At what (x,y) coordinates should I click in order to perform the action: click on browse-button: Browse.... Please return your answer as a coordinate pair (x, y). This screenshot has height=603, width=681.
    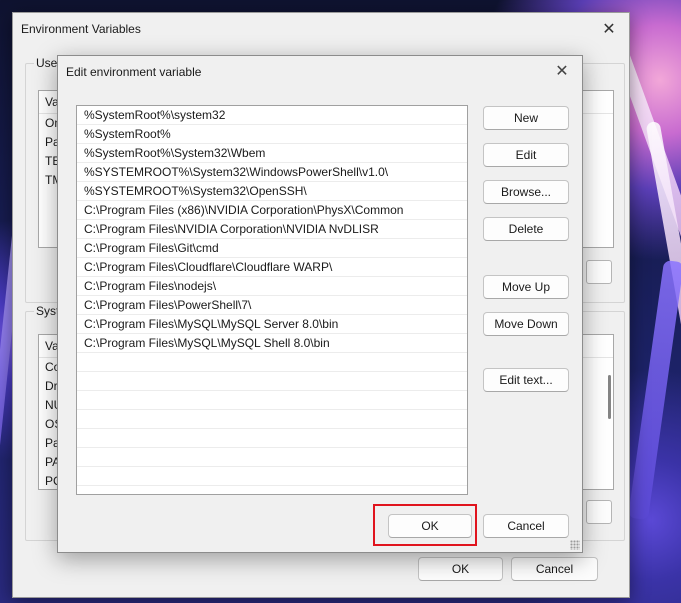
    Looking at the image, I should click on (526, 192).